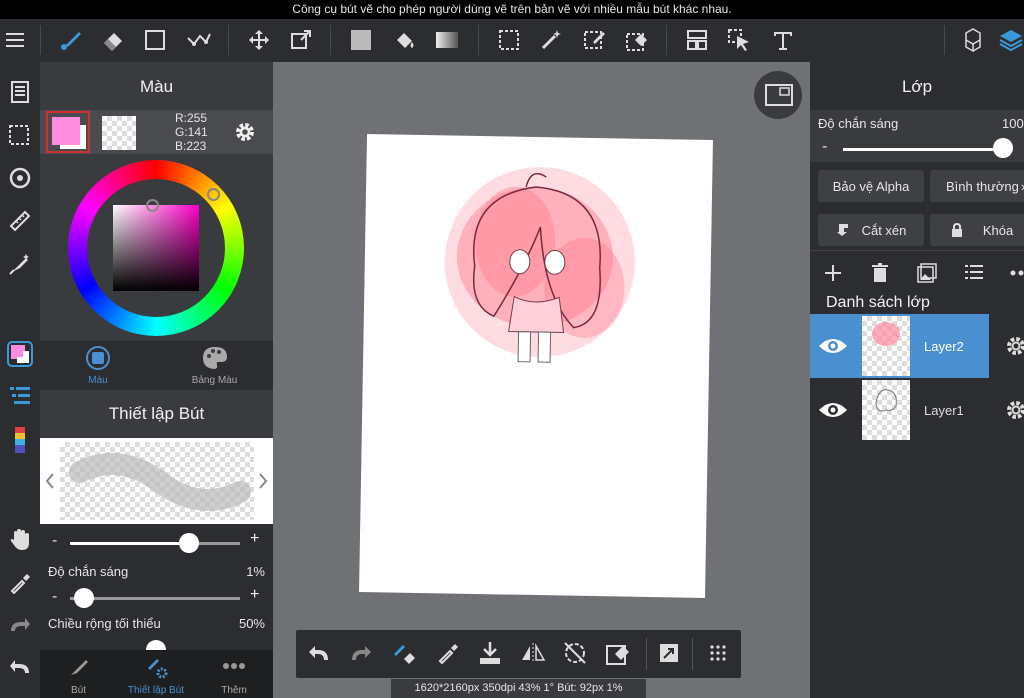 This screenshot has height=698, width=1024. Describe the element at coordinates (20, 178) in the screenshot. I see `rotate-canvas-icon` at that location.